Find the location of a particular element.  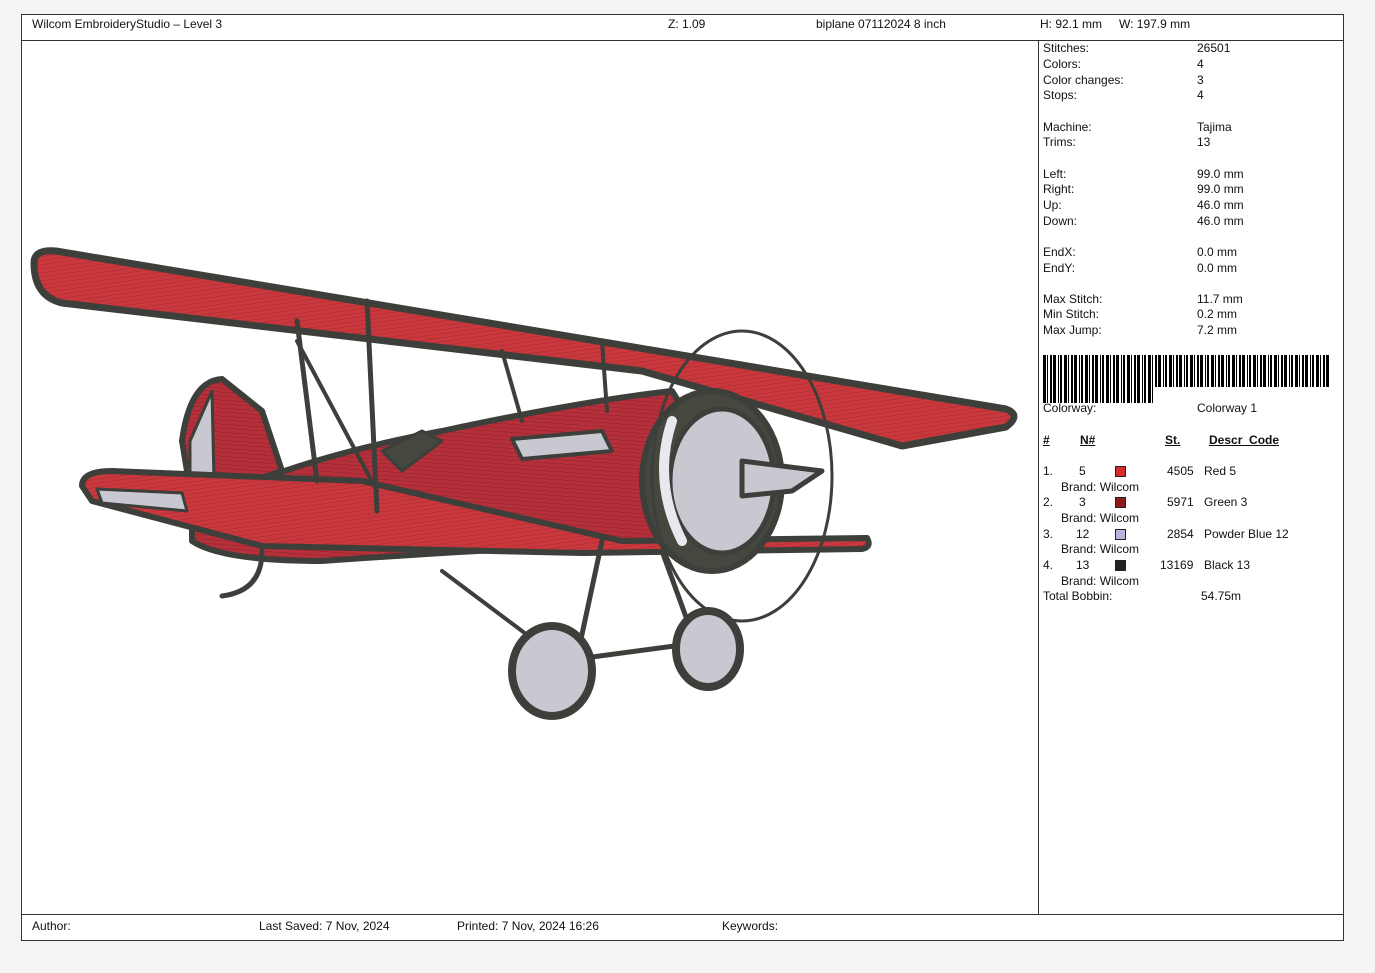

stat-label: Stitches: is located at coordinates (1066, 48).